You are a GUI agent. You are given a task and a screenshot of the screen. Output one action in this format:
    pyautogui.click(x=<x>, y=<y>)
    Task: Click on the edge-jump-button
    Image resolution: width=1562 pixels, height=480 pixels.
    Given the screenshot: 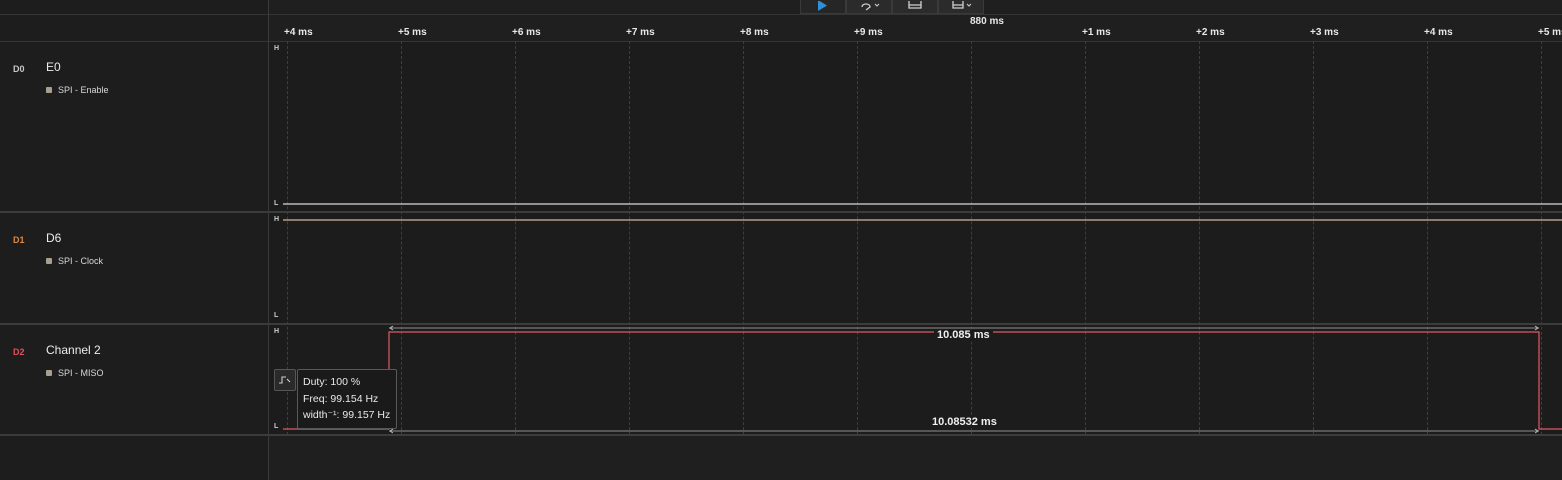 What is the action you would take?
    pyautogui.click(x=285, y=380)
    